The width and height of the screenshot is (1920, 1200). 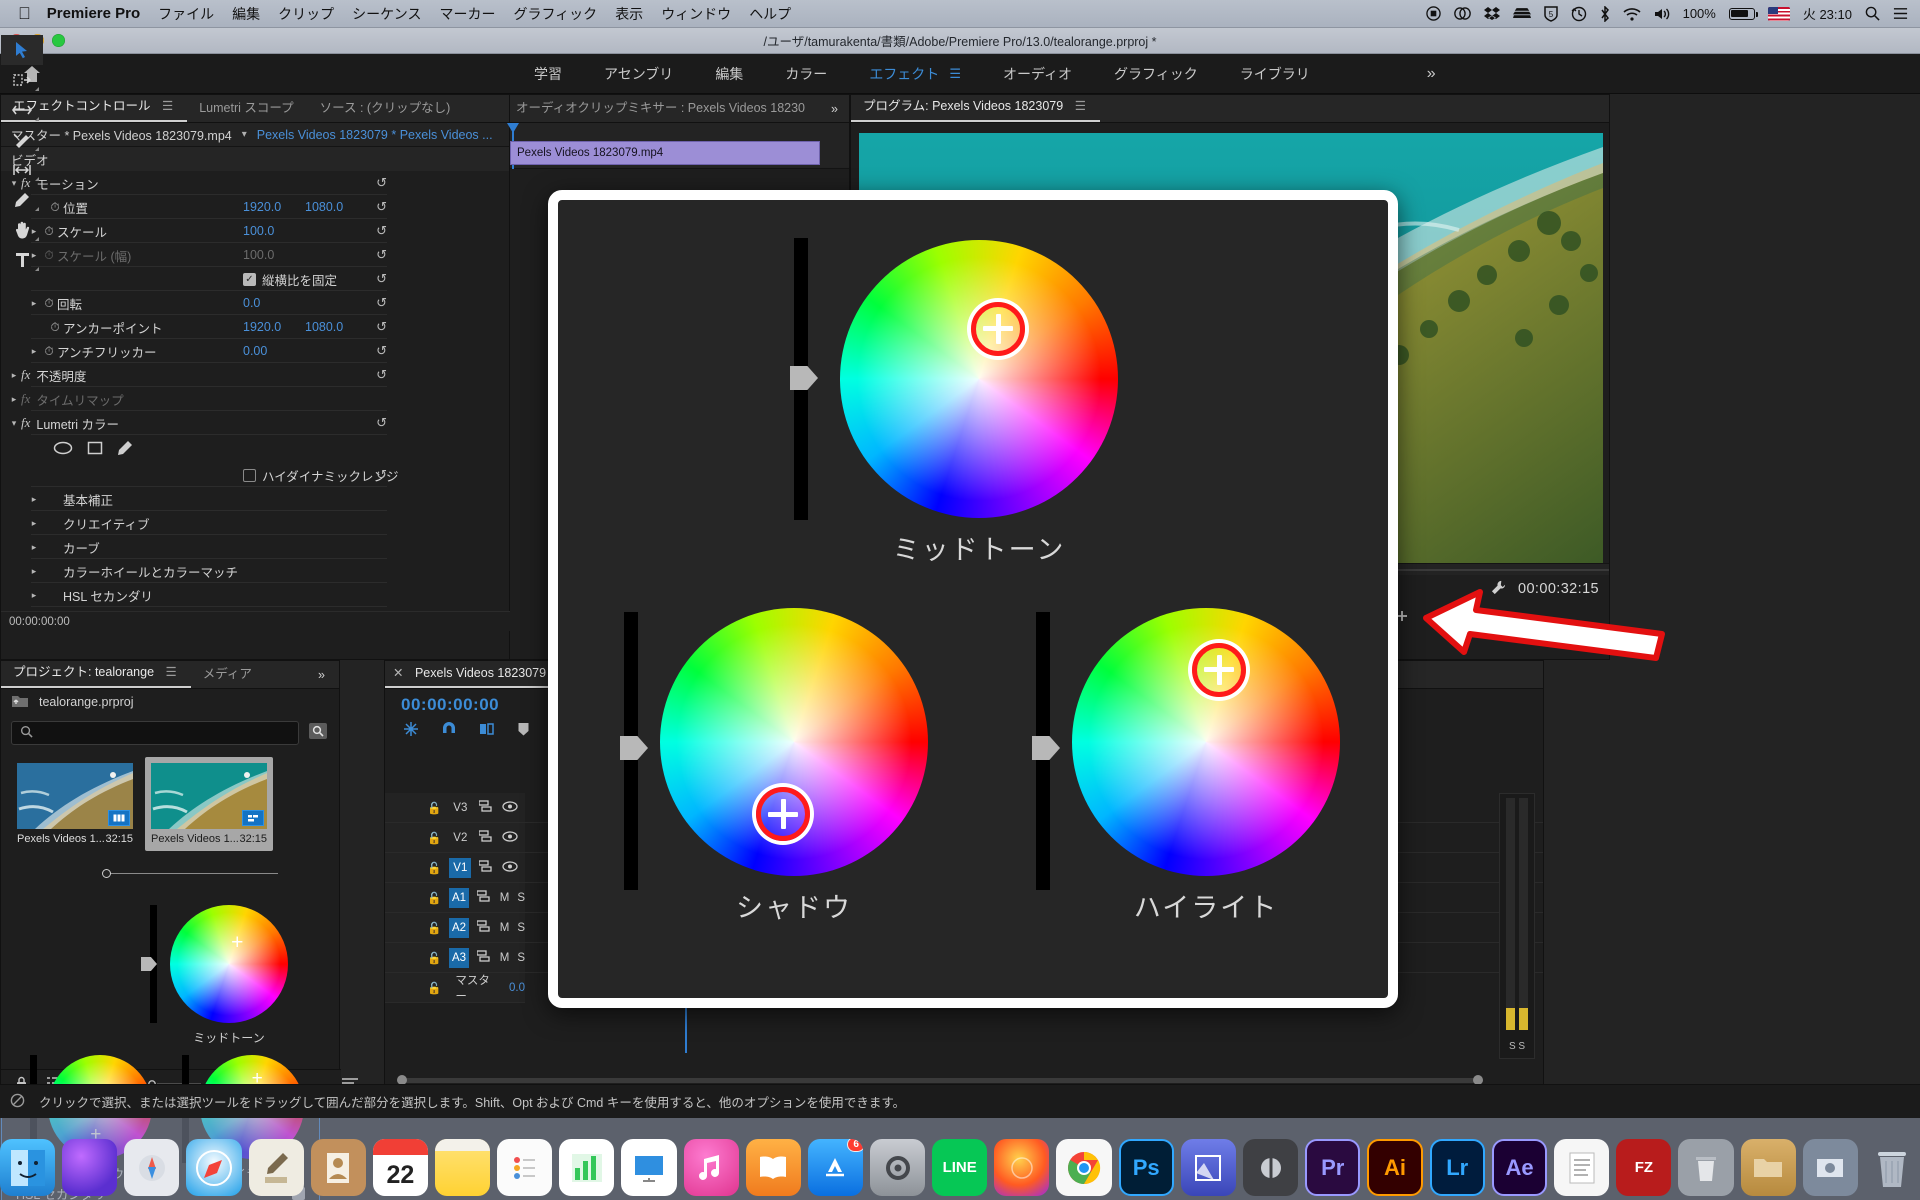 I want to click on dock-item-after-effects: Ae, so click(x=1519, y=1167).